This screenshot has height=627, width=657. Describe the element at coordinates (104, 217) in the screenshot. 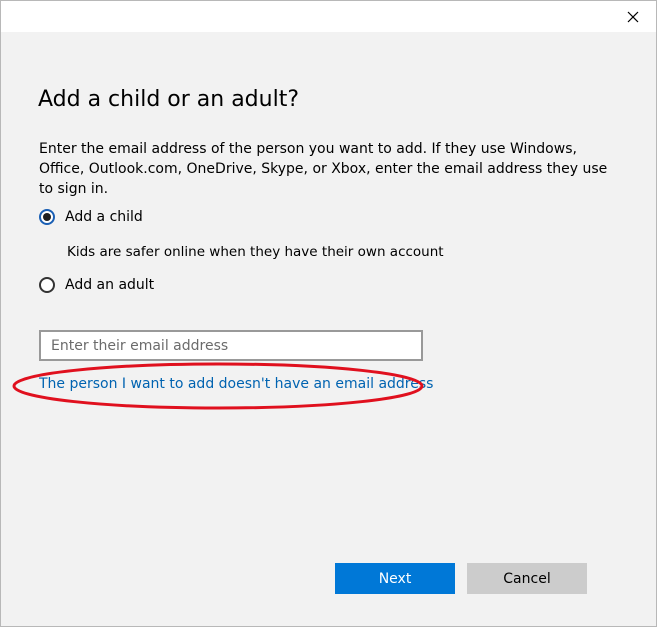

I see `add-child-label: Add a child` at that location.